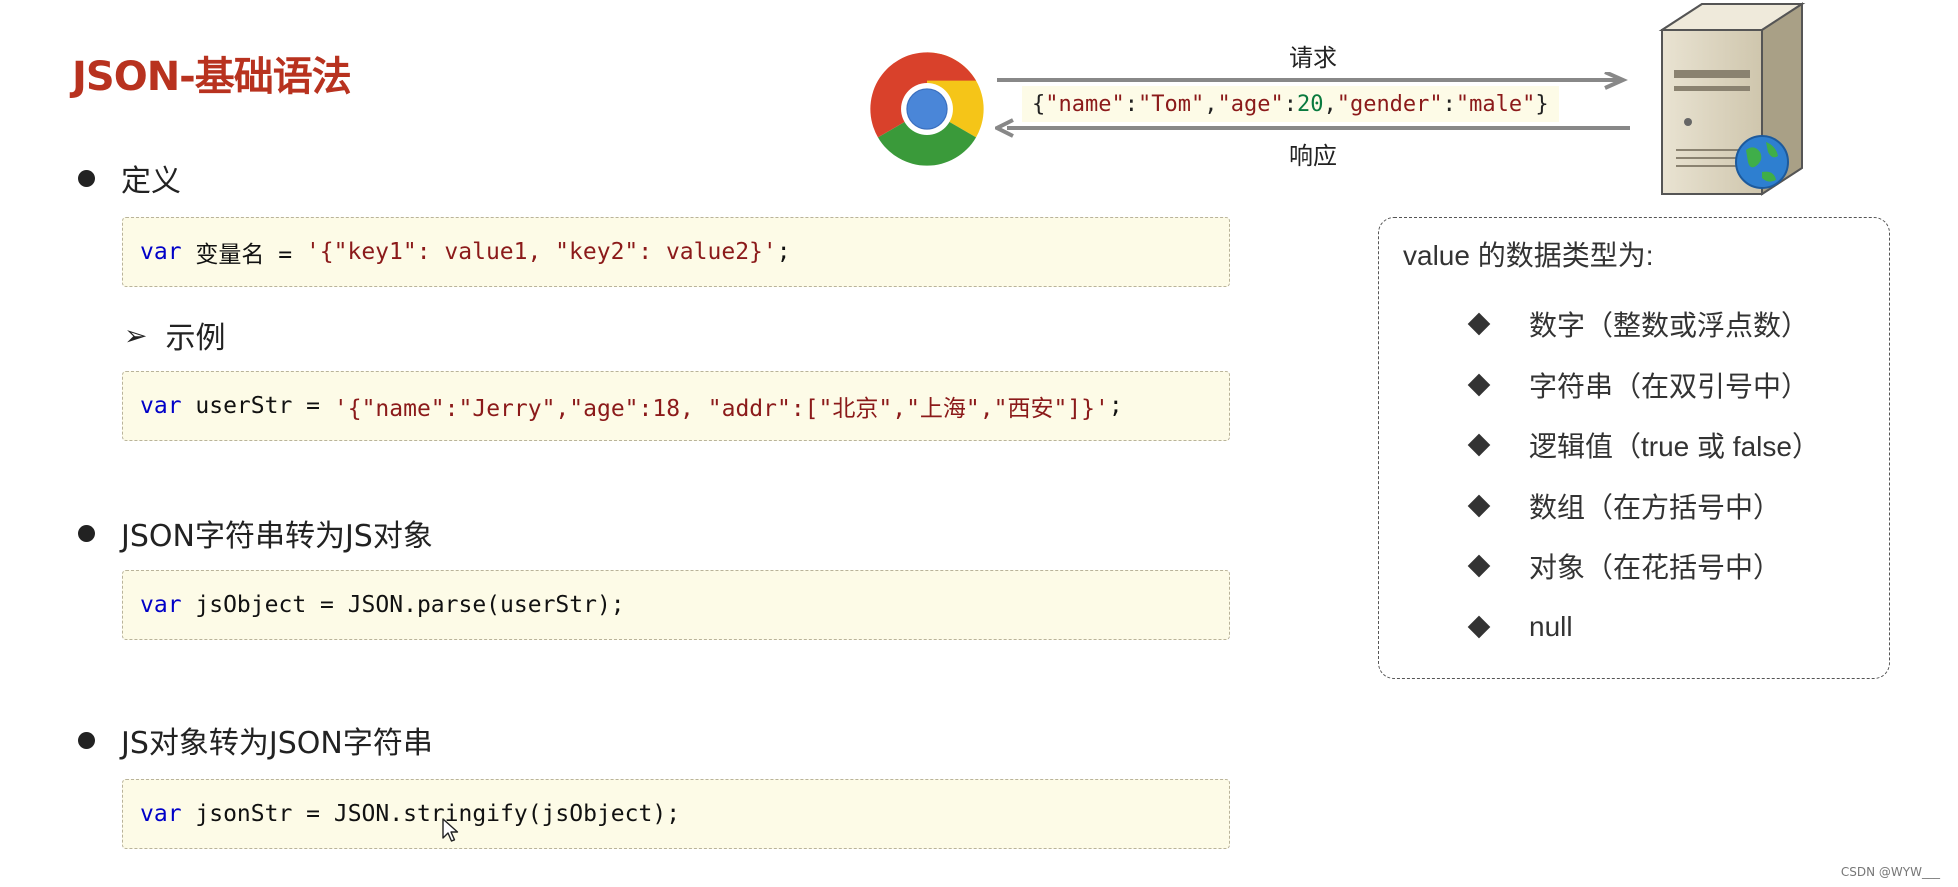 This screenshot has height=887, width=1958. I want to click on watermark: CSDN @WYW___, so click(1890, 872).